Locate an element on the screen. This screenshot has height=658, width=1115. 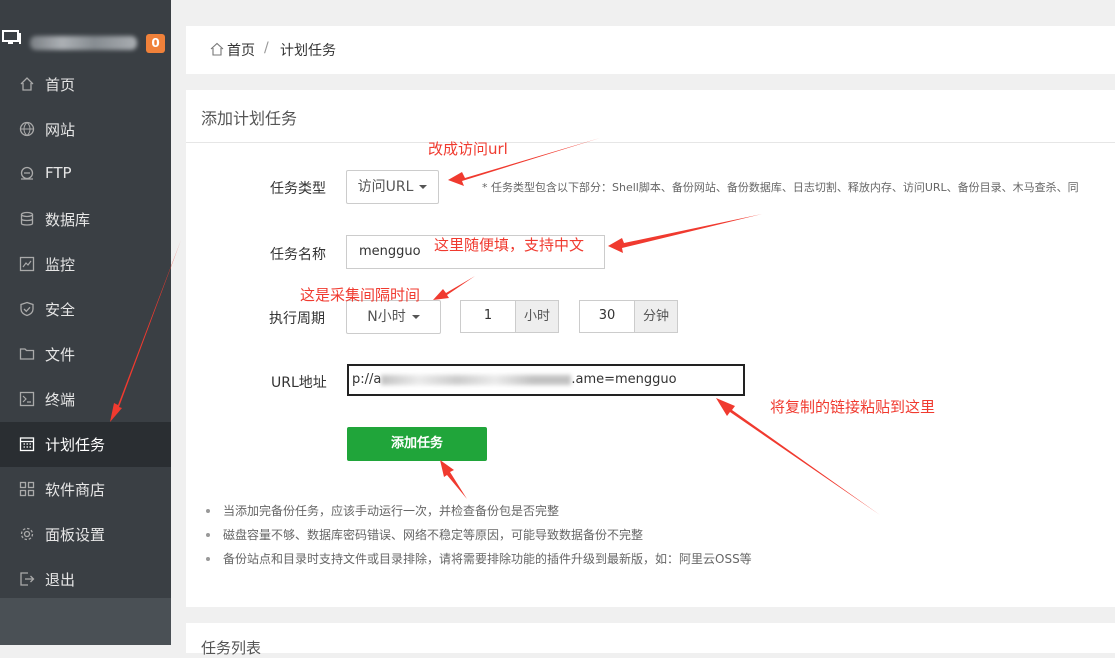
monitor-logo-icon is located at coordinates (11, 37).